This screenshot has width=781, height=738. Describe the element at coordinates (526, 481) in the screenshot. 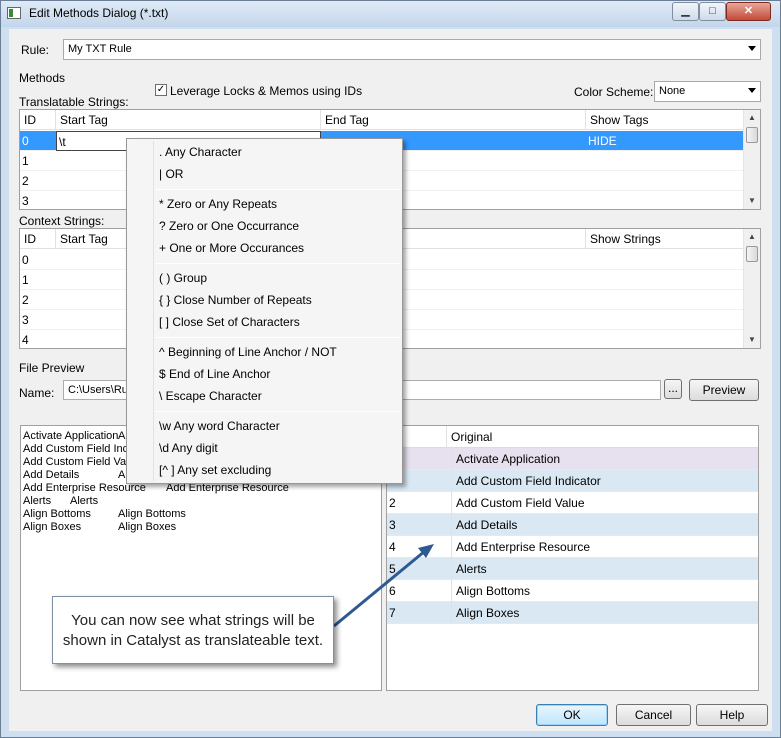

I see `row-original: Add Custom Field Indicator` at that location.